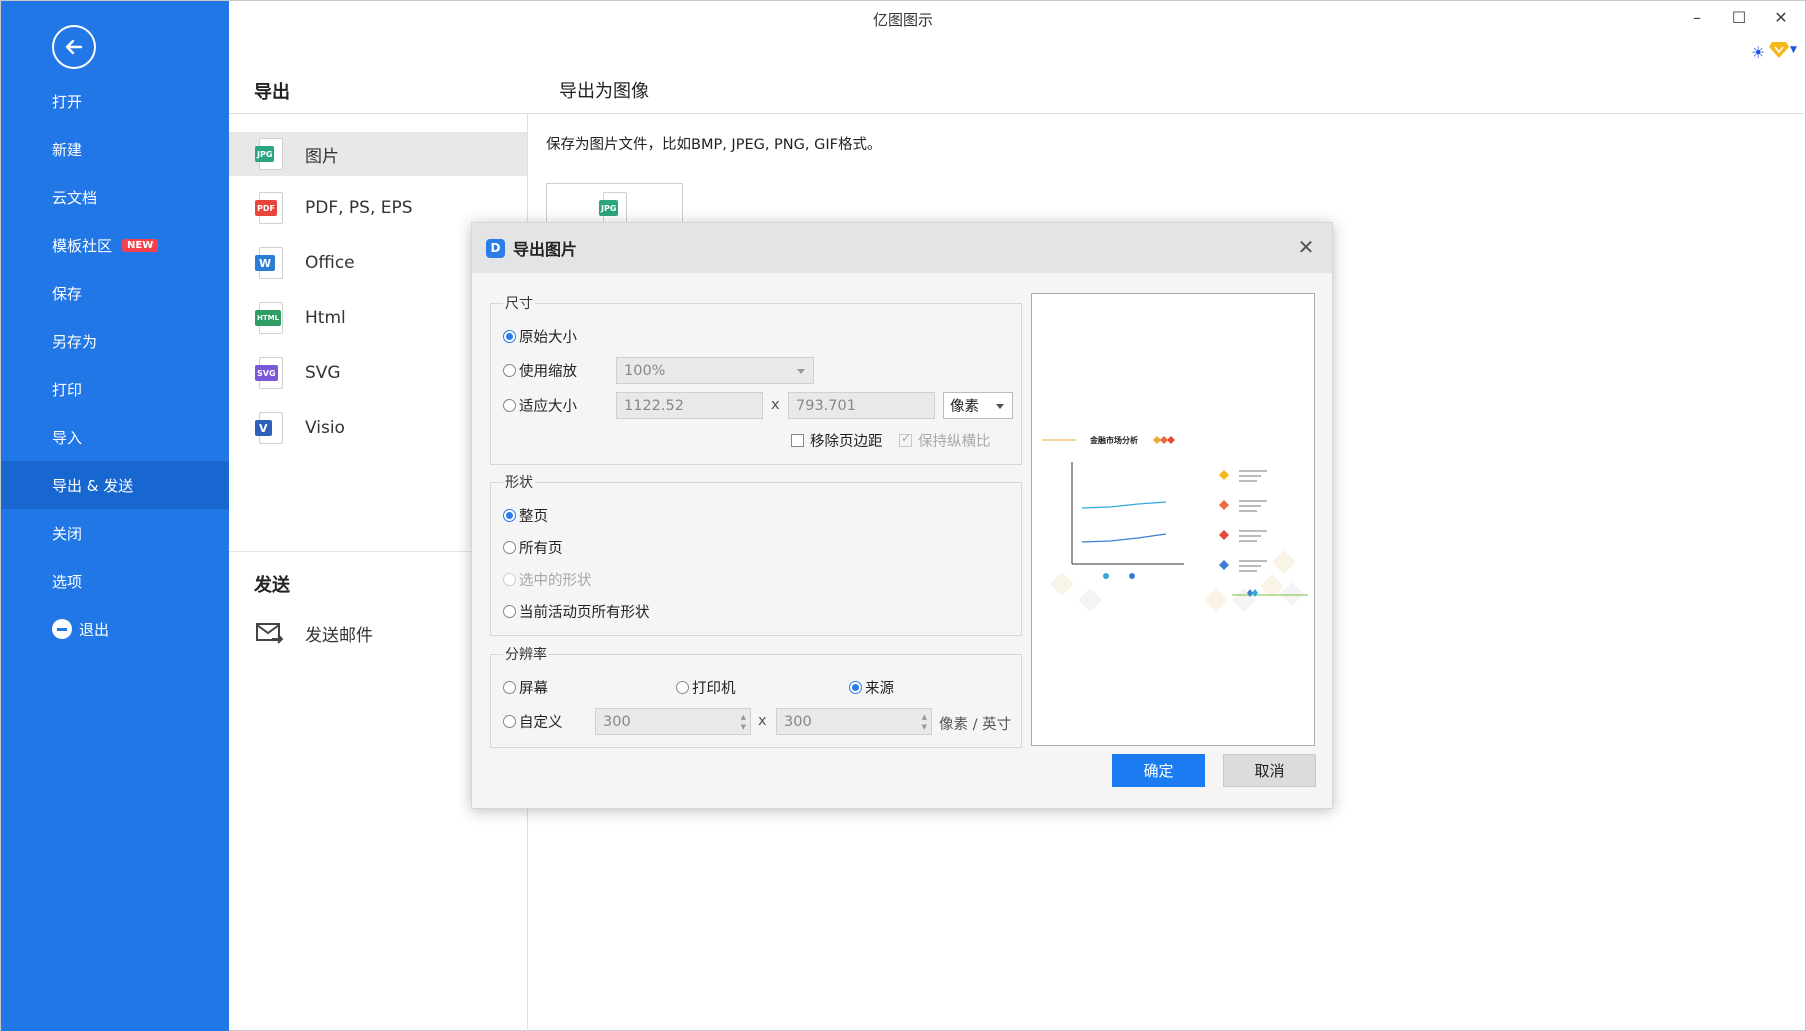 The width and height of the screenshot is (1806, 1031). What do you see at coordinates (964, 407) in the screenshot?
I see `unit-value: 像素` at bounding box center [964, 407].